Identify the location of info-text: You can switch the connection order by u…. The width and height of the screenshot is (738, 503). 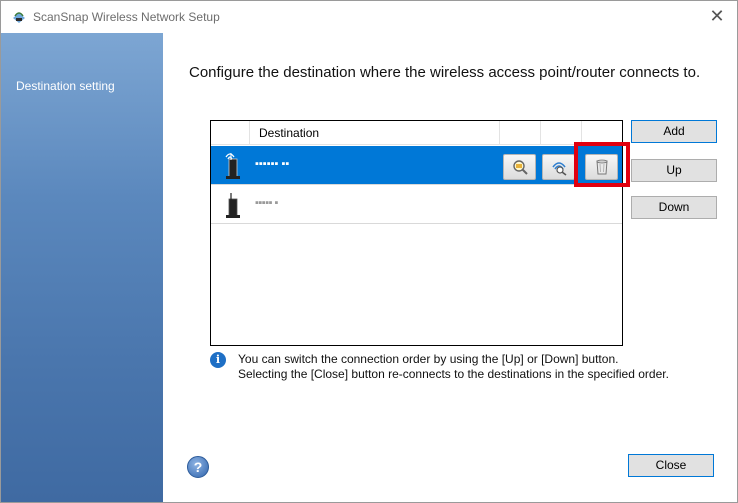
(478, 367).